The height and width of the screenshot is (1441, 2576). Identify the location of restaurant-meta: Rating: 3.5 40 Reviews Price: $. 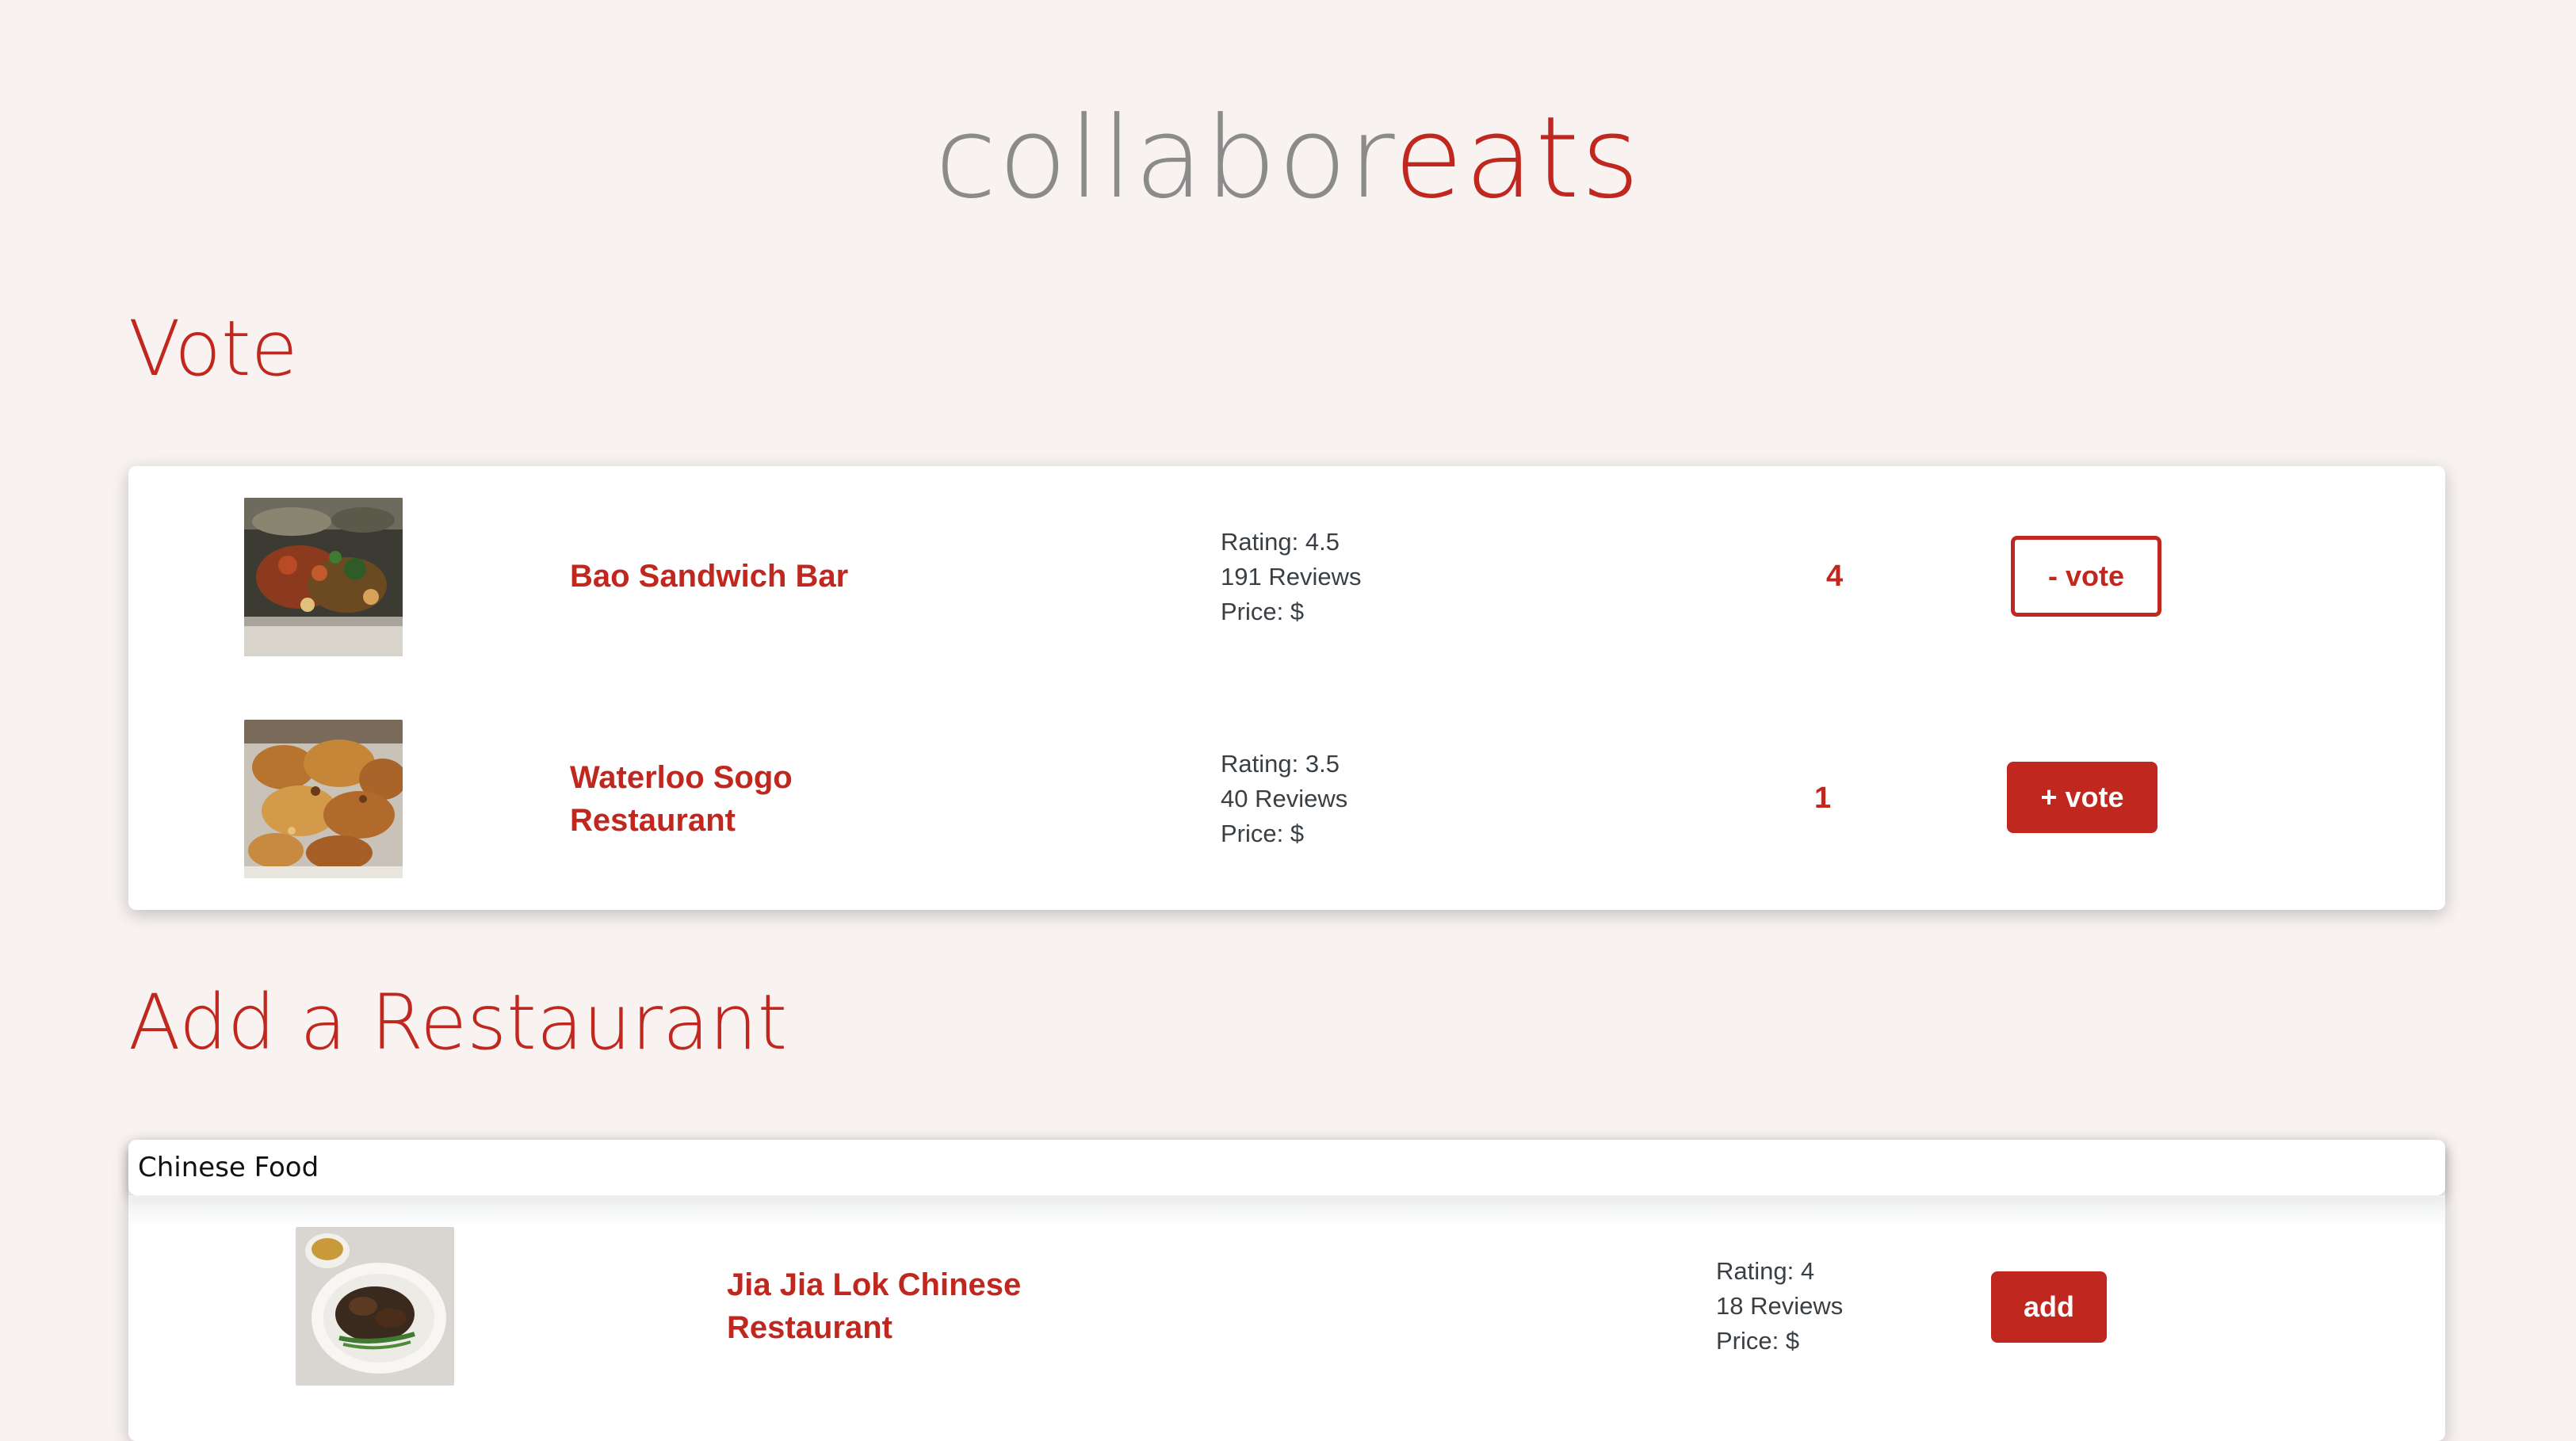
(1284, 799).